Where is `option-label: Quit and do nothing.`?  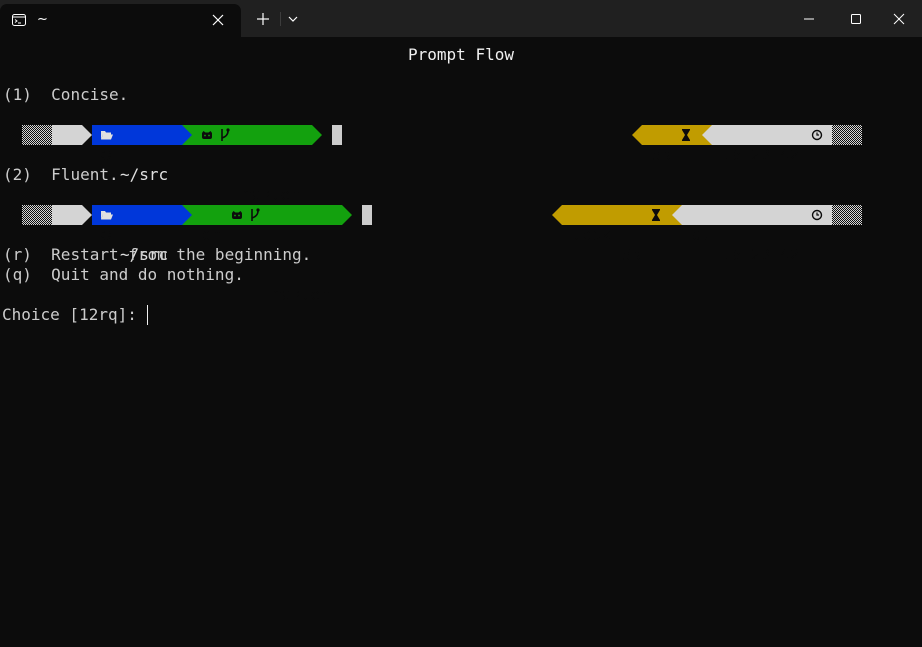 option-label: Quit and do nothing. is located at coordinates (147, 274).